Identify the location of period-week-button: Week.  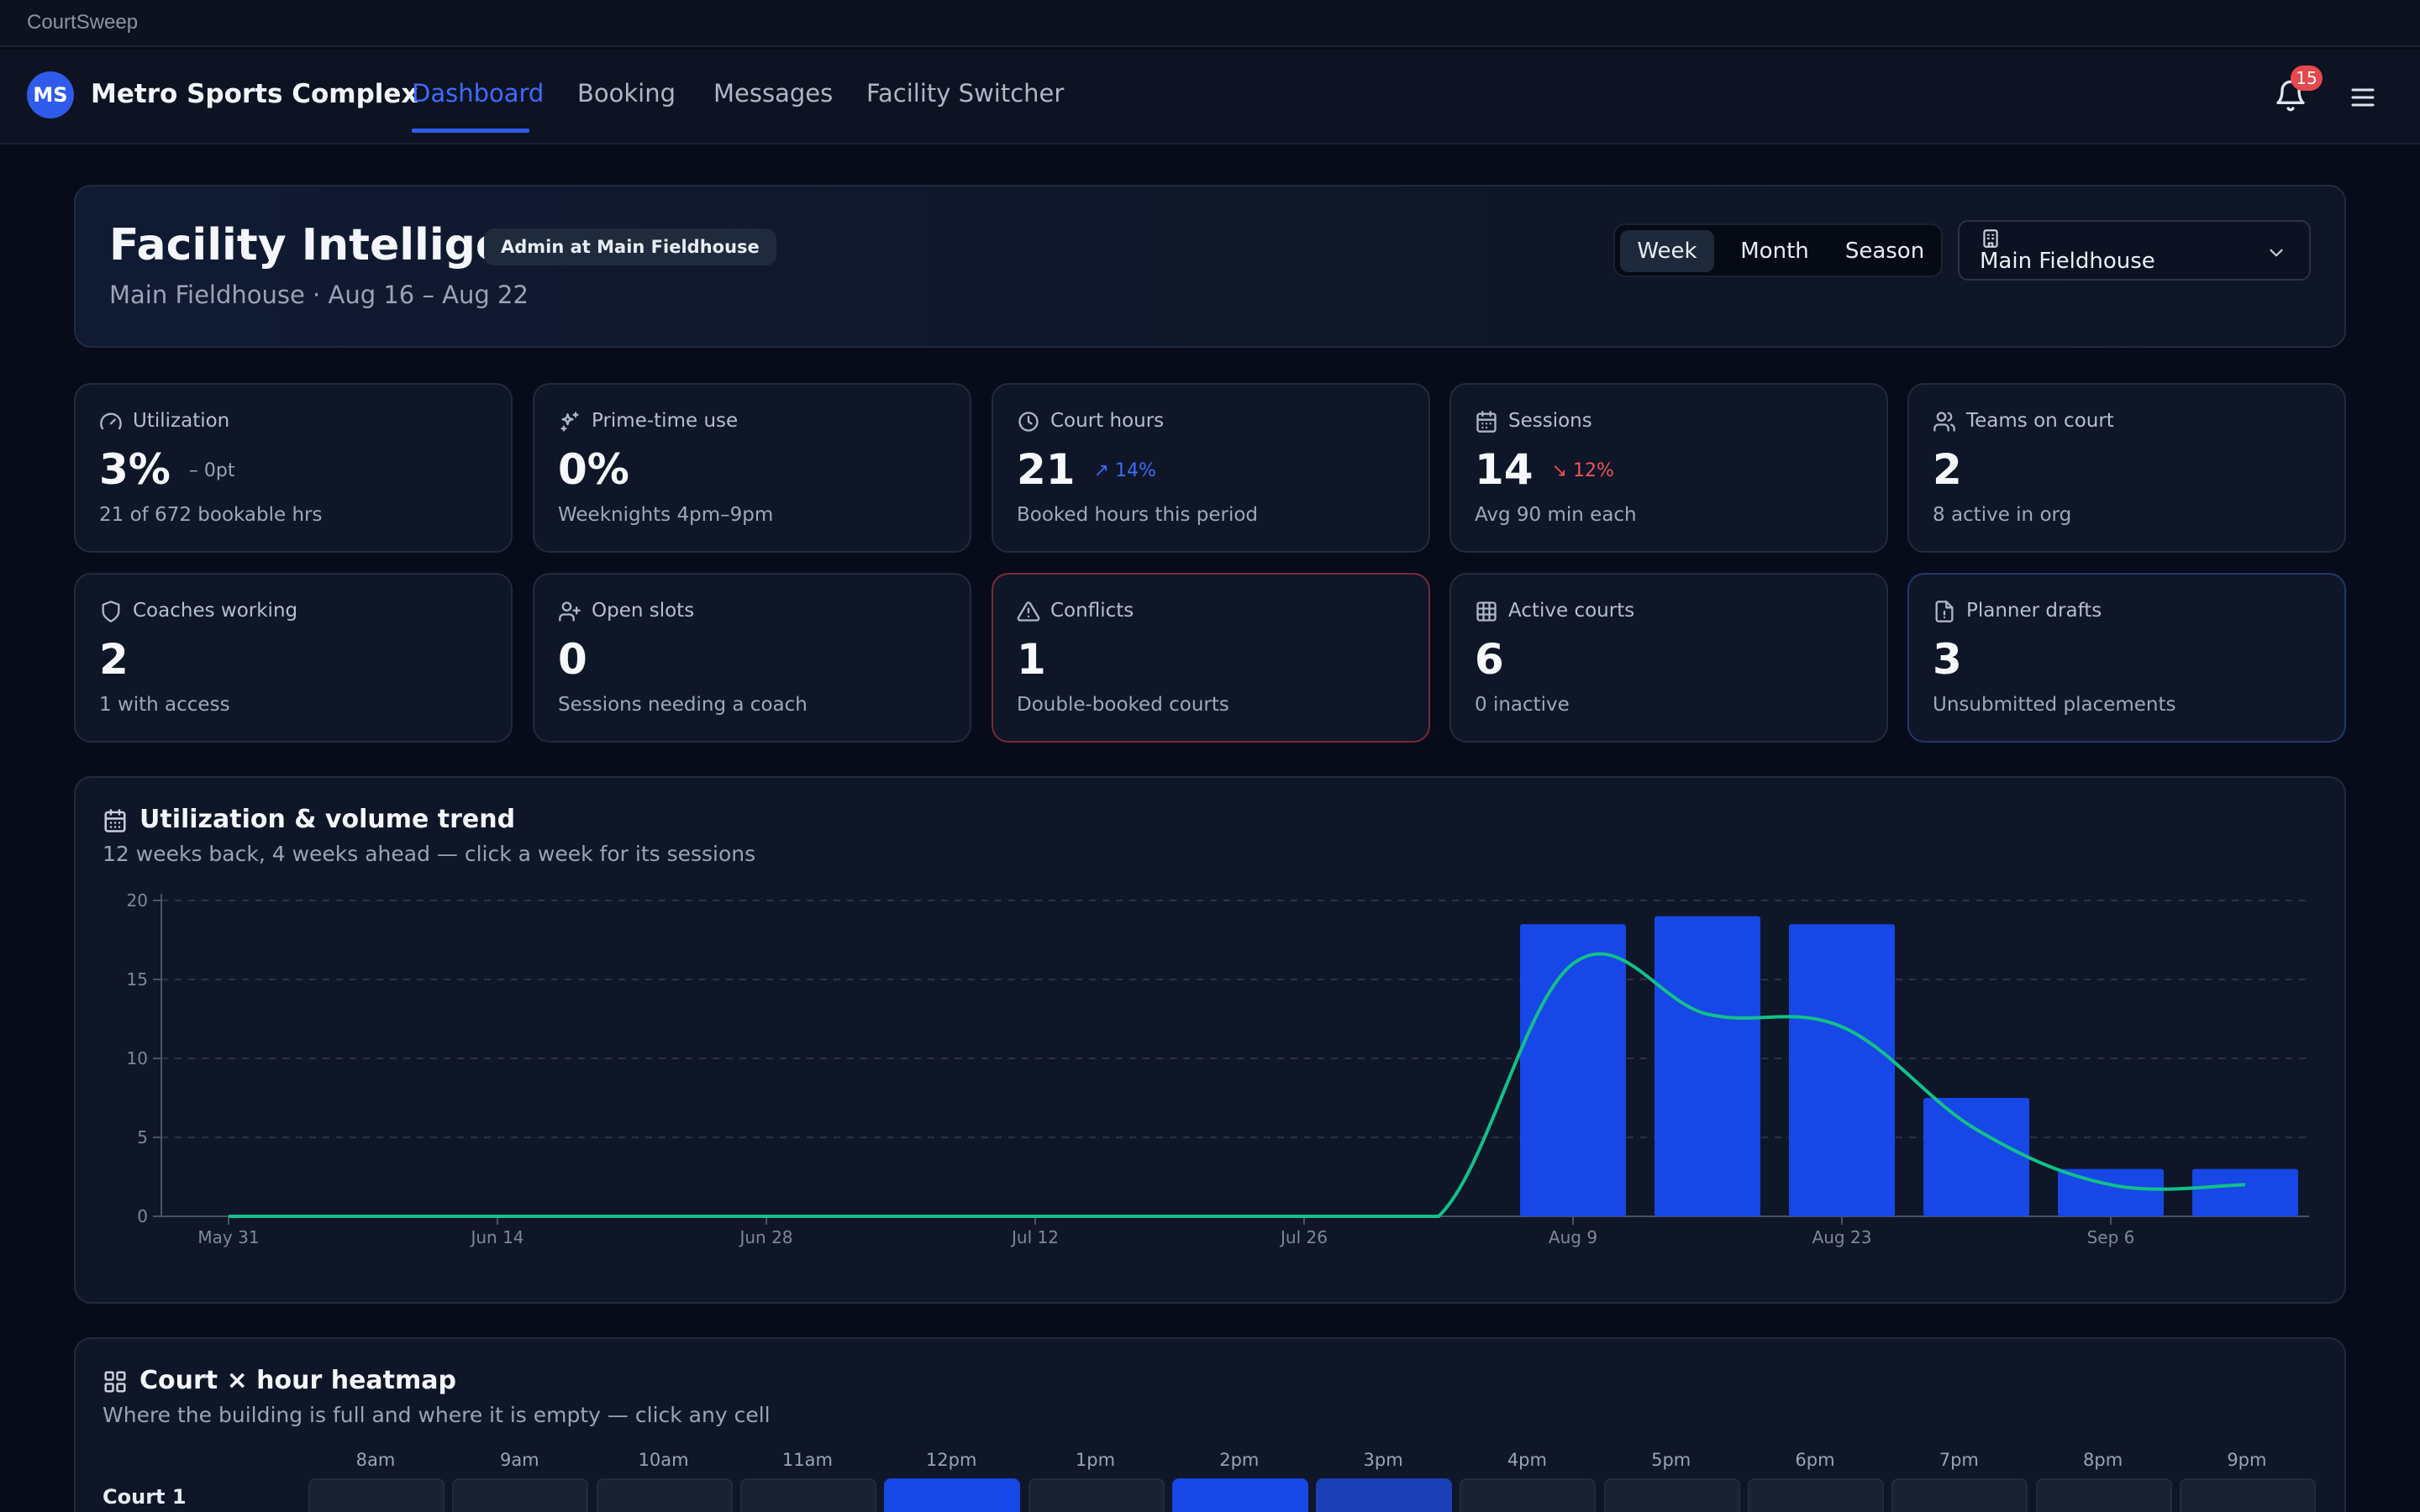
(1667, 251).